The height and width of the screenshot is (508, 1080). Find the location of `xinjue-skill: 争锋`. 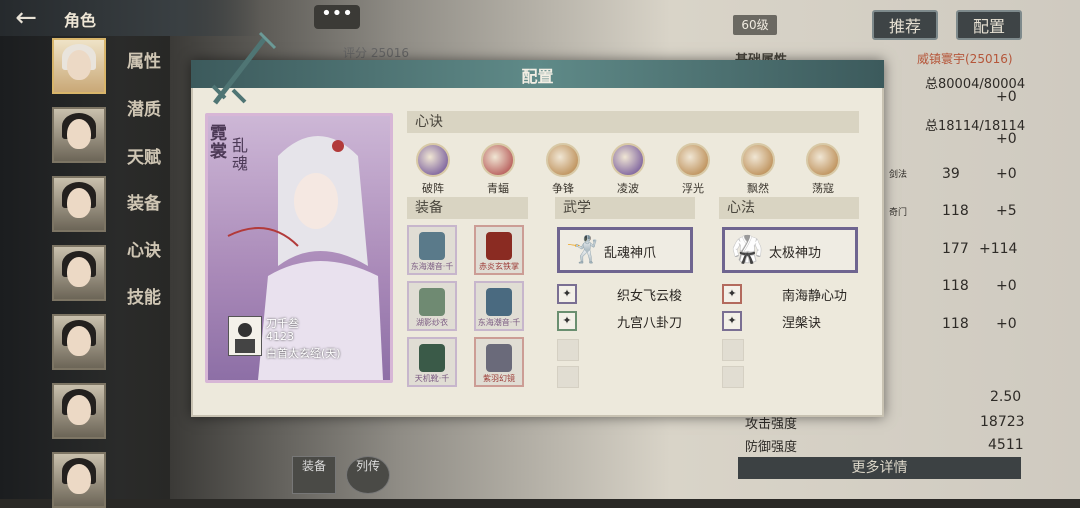

xinjue-skill: 争锋 is located at coordinates (563, 169).